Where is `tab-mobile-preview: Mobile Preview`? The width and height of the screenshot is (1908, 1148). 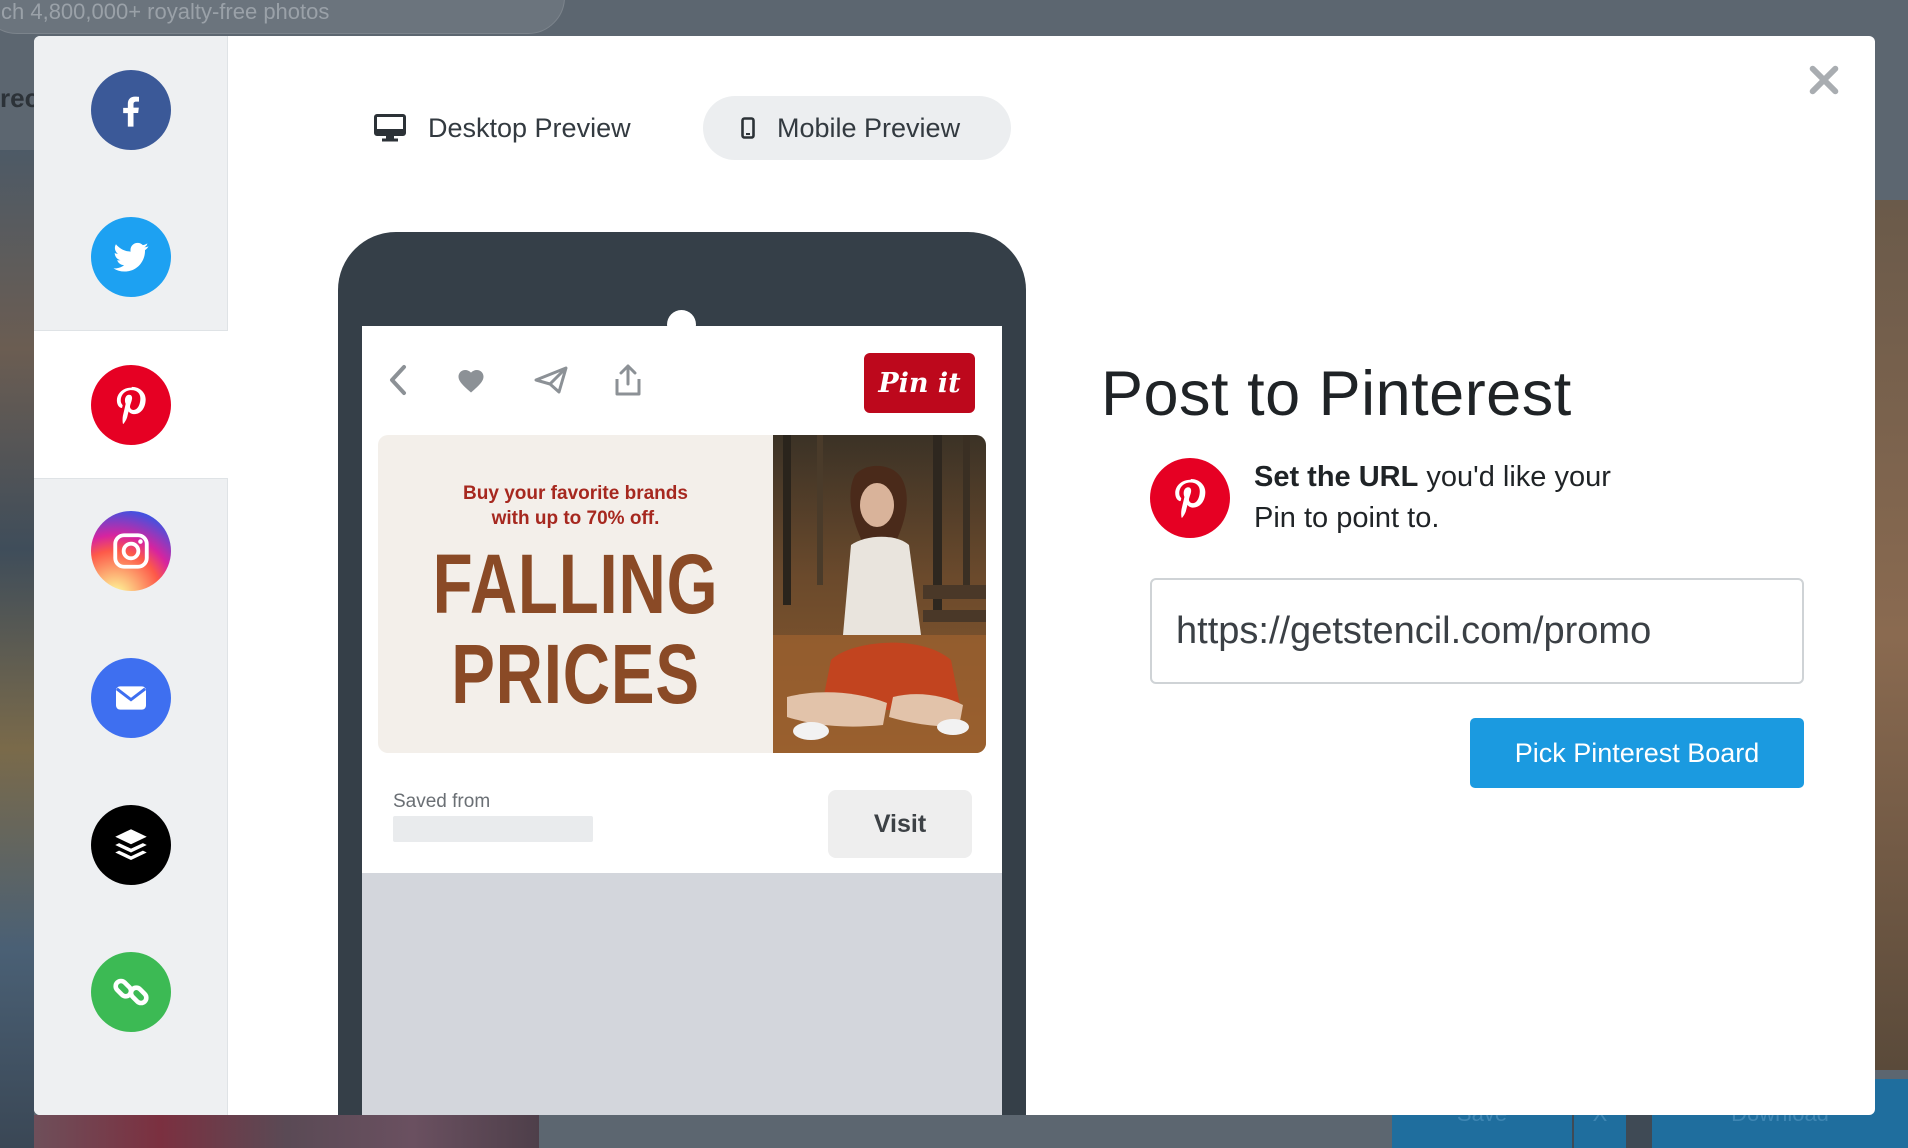
tab-mobile-preview: Mobile Preview is located at coordinates (857, 128).